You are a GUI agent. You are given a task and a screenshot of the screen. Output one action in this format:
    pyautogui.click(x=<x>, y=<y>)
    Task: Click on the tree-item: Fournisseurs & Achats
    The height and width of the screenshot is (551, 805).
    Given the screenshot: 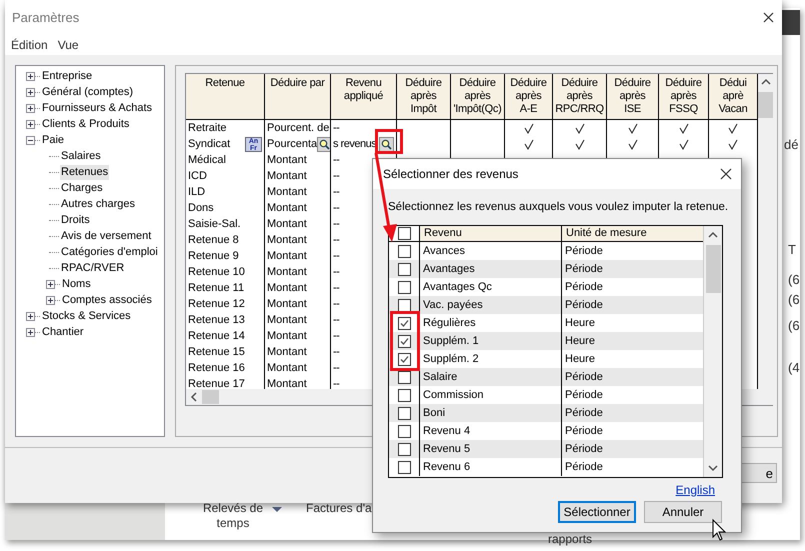 What is the action you would take?
    pyautogui.click(x=97, y=108)
    